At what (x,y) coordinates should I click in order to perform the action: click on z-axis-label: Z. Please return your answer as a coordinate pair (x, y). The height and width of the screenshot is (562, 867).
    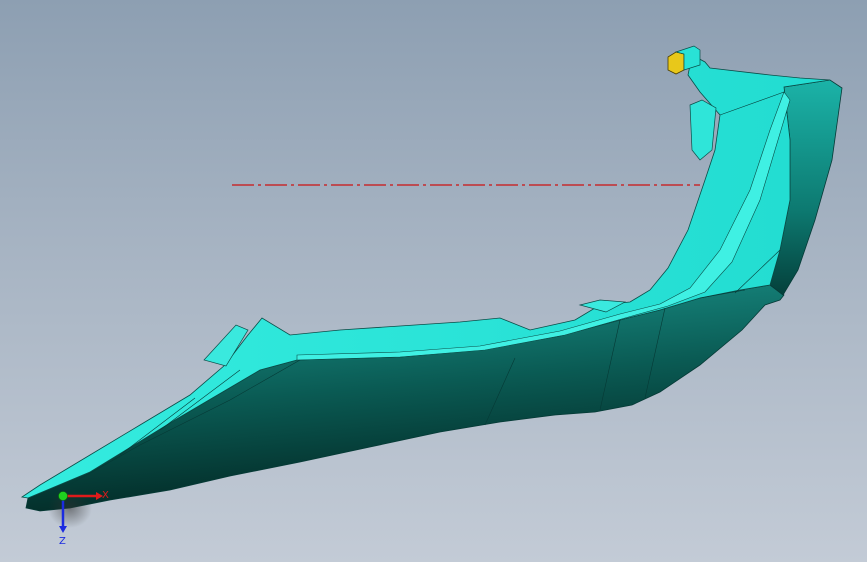
    Looking at the image, I should click on (62, 541).